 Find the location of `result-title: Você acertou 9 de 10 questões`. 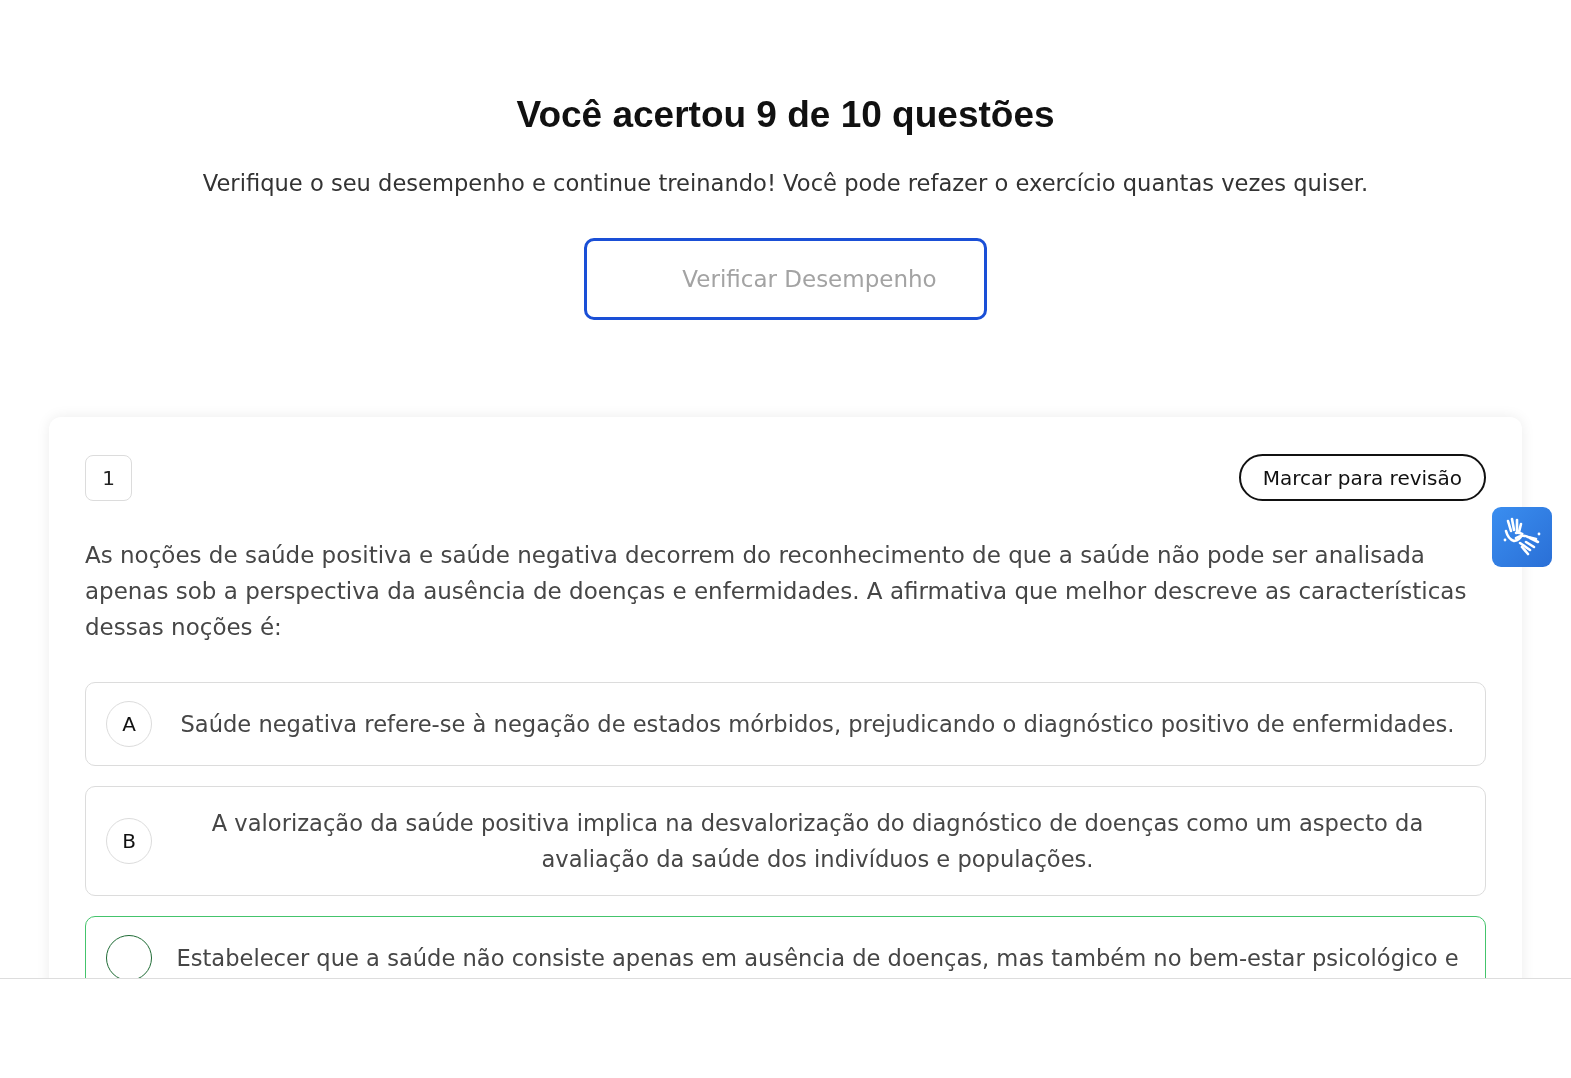

result-title: Você acertou 9 de 10 questões is located at coordinates (785, 115).